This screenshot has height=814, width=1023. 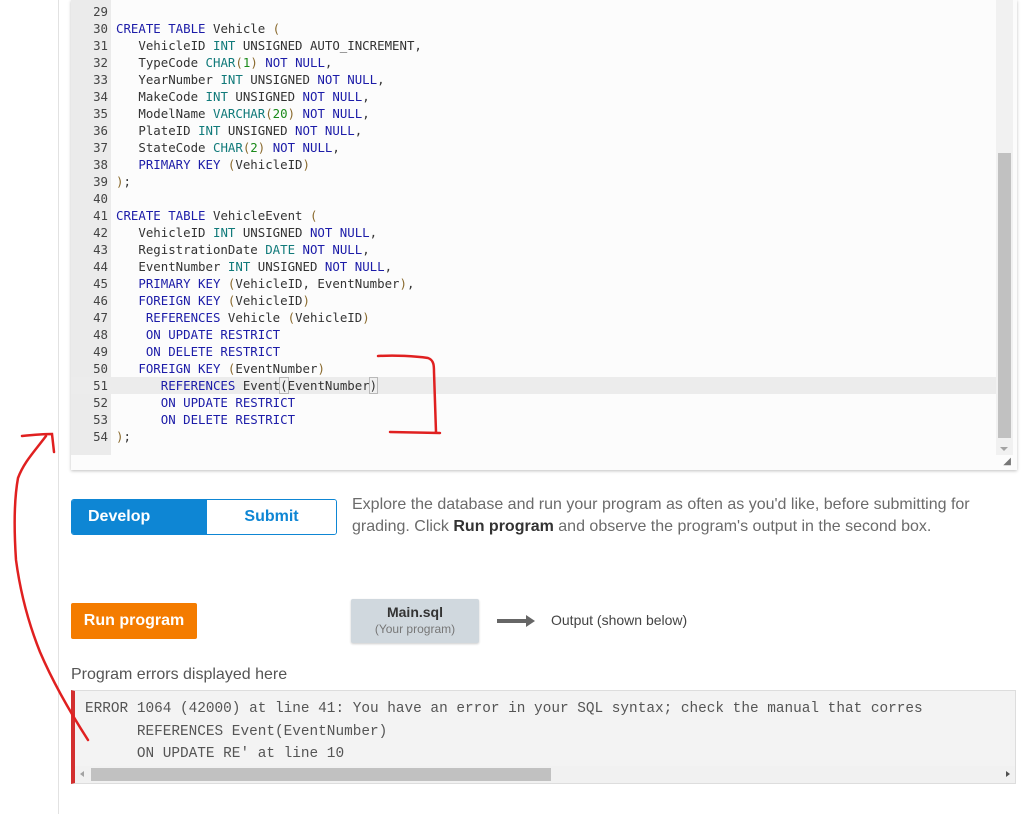 What do you see at coordinates (280, 113) in the screenshot?
I see `code-token: 20` at bounding box center [280, 113].